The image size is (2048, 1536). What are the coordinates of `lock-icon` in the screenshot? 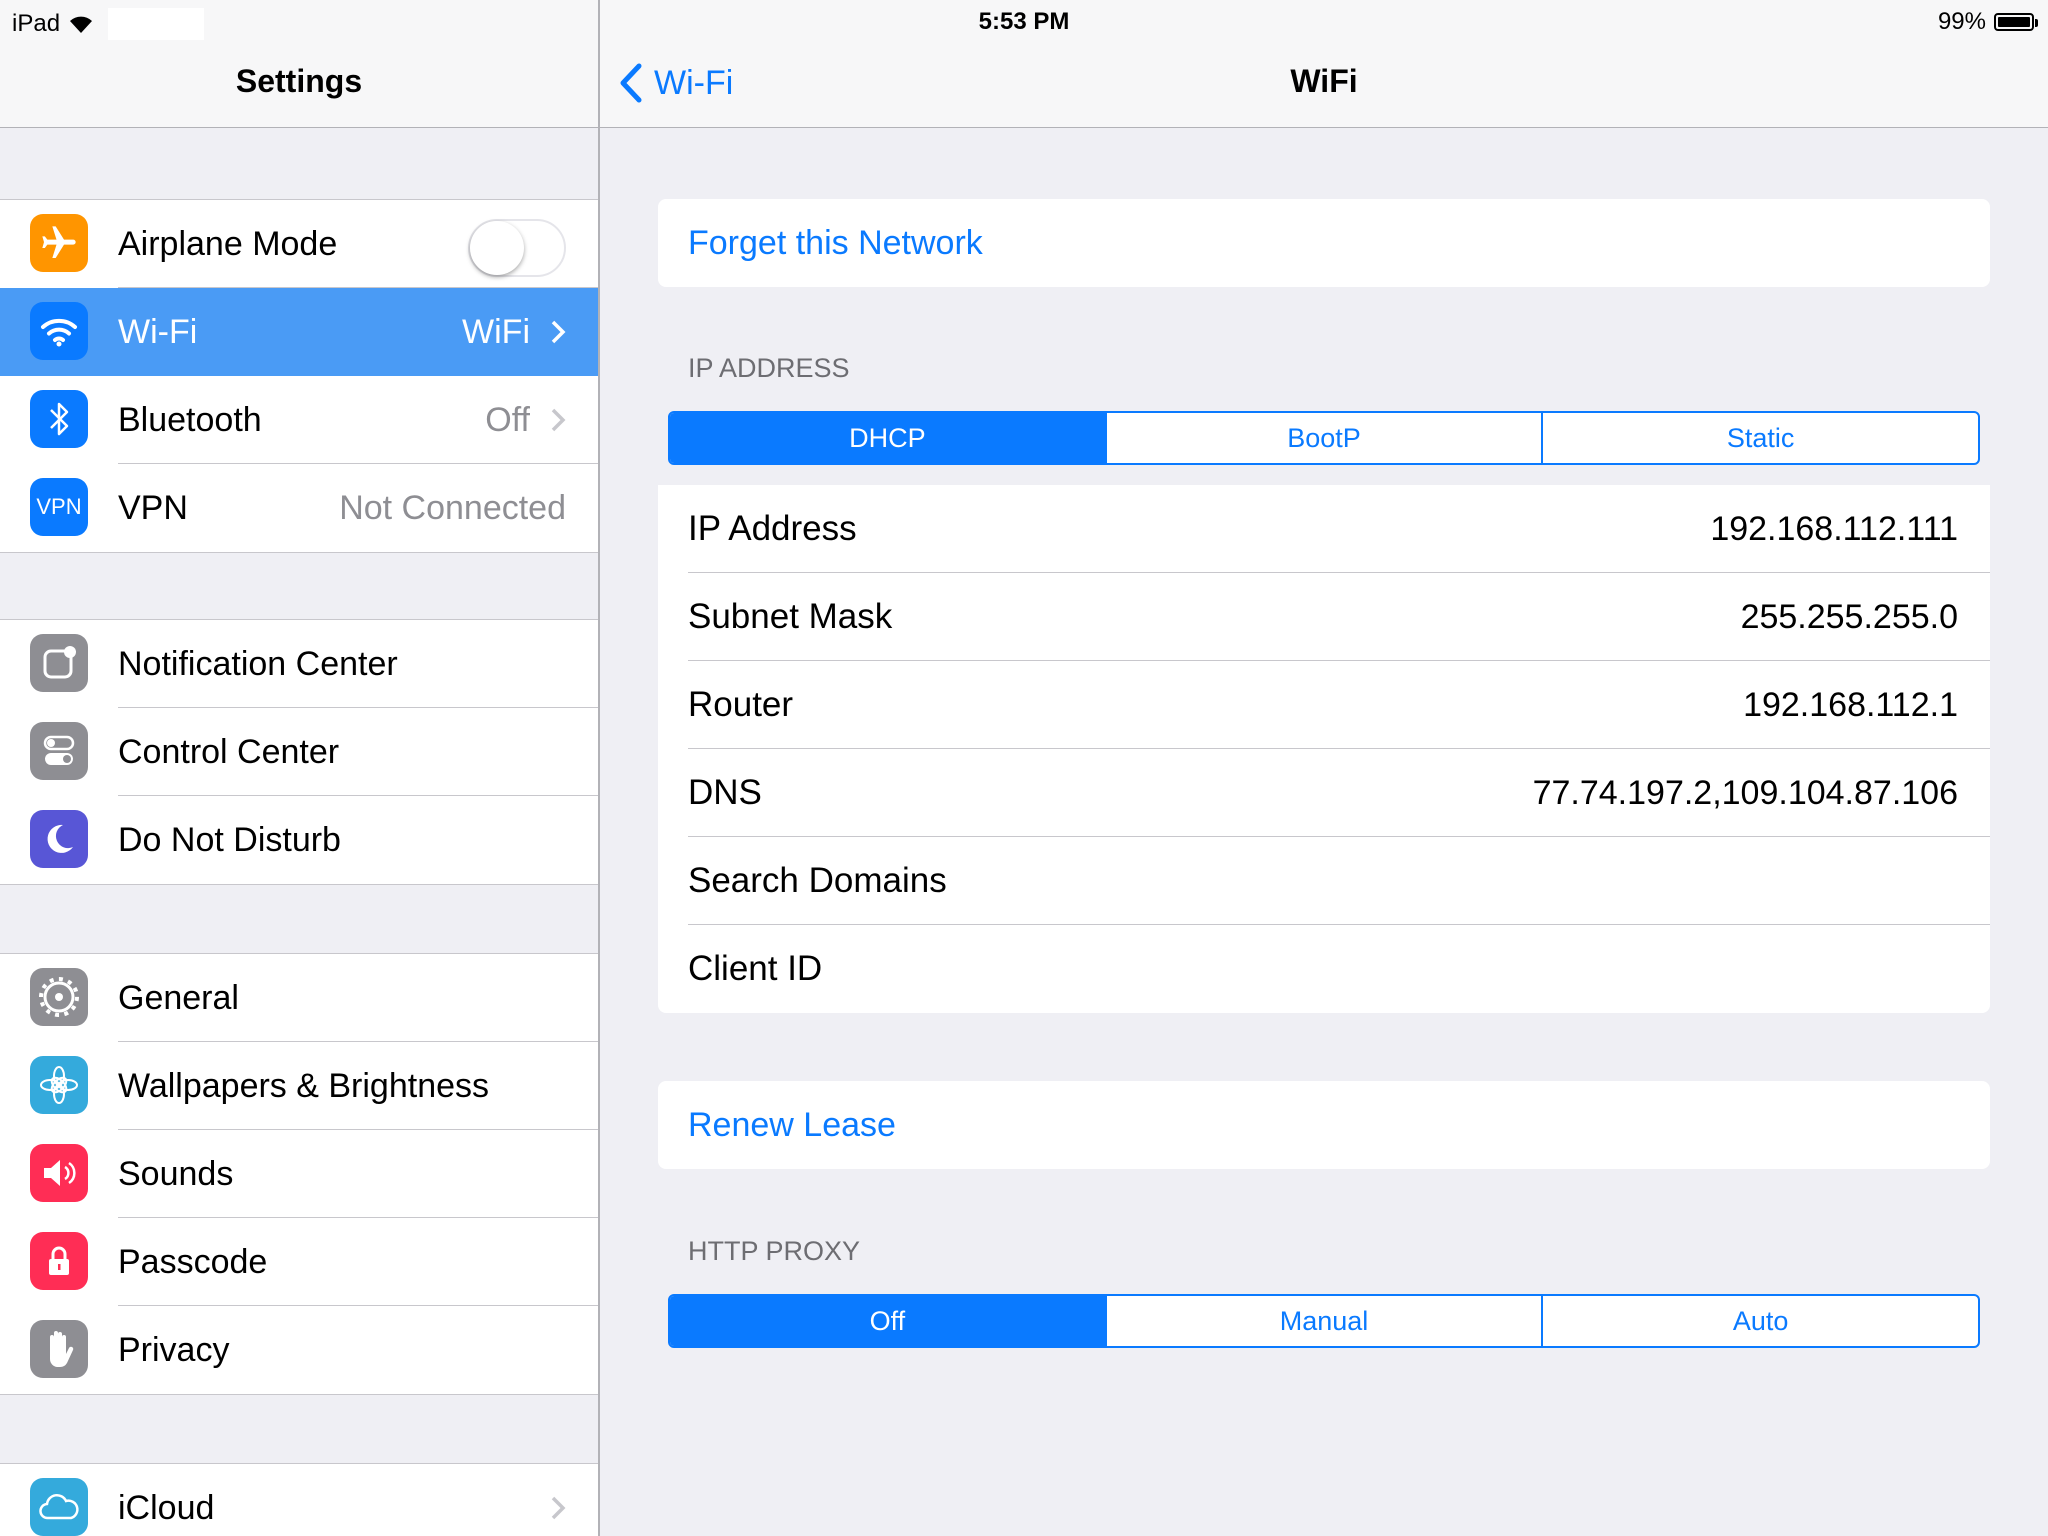 It's located at (59, 1261).